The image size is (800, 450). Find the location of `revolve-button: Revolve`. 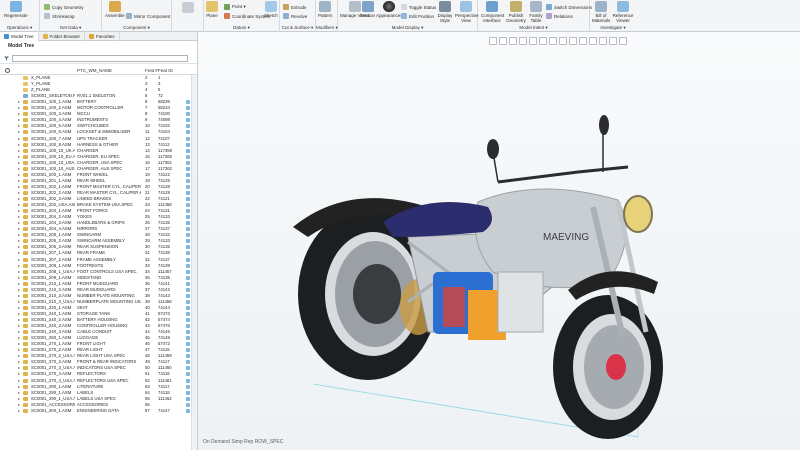

revolve-button: Revolve is located at coordinates (295, 16).